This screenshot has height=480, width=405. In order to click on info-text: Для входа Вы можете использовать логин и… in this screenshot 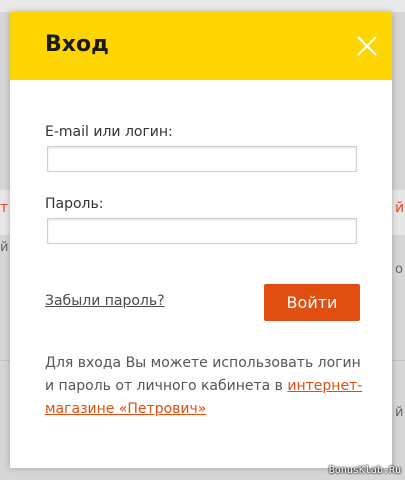, I will do `click(205, 386)`.